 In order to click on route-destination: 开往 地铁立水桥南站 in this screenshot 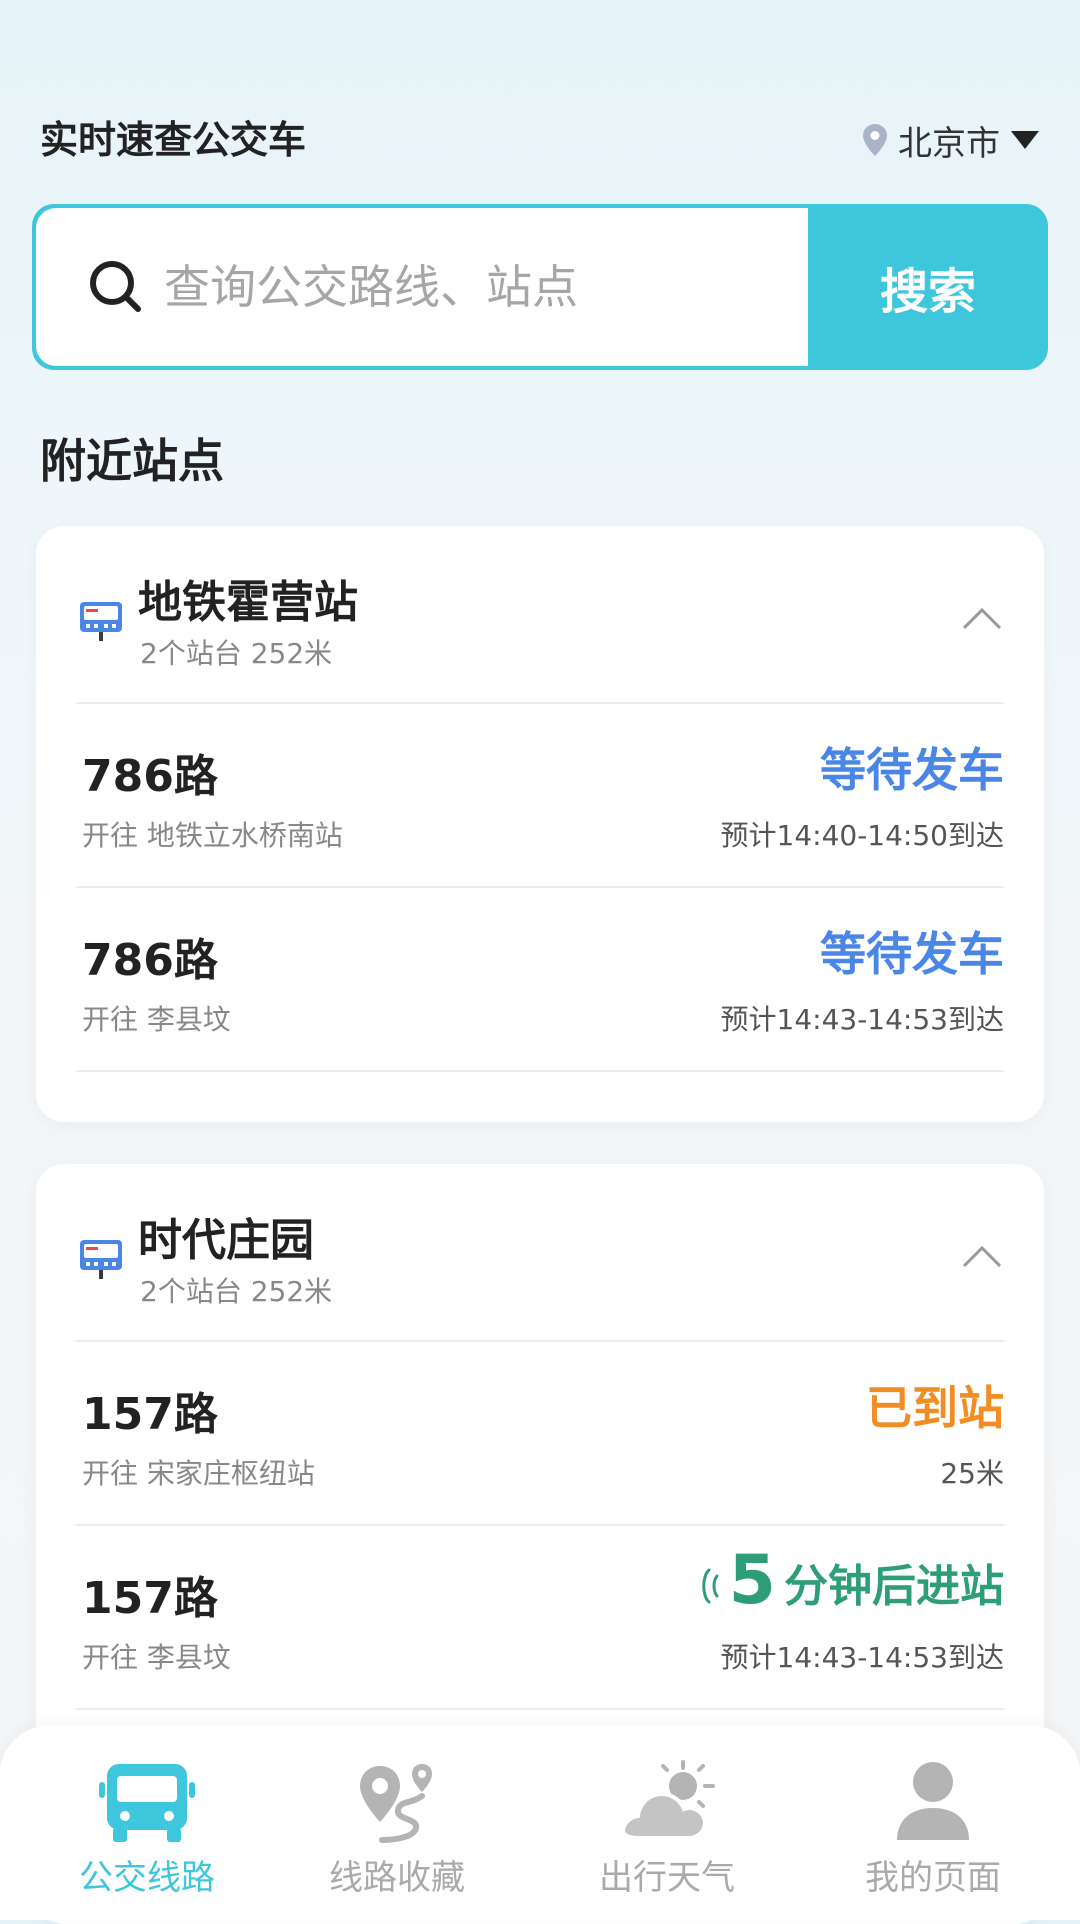, I will do `click(212, 835)`.